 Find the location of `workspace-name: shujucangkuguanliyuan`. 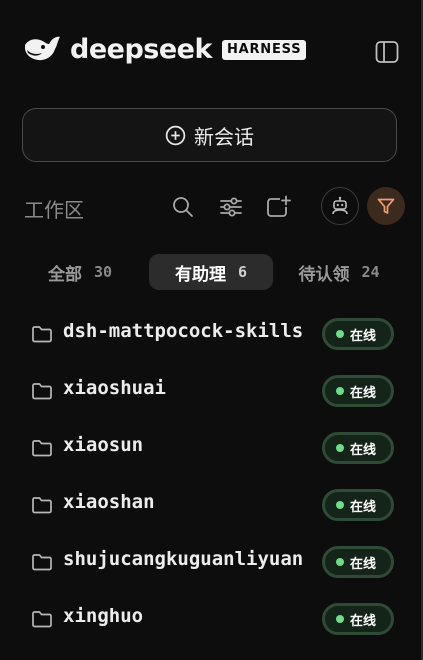

workspace-name: shujucangkuguanliyuan is located at coordinates (183, 559).